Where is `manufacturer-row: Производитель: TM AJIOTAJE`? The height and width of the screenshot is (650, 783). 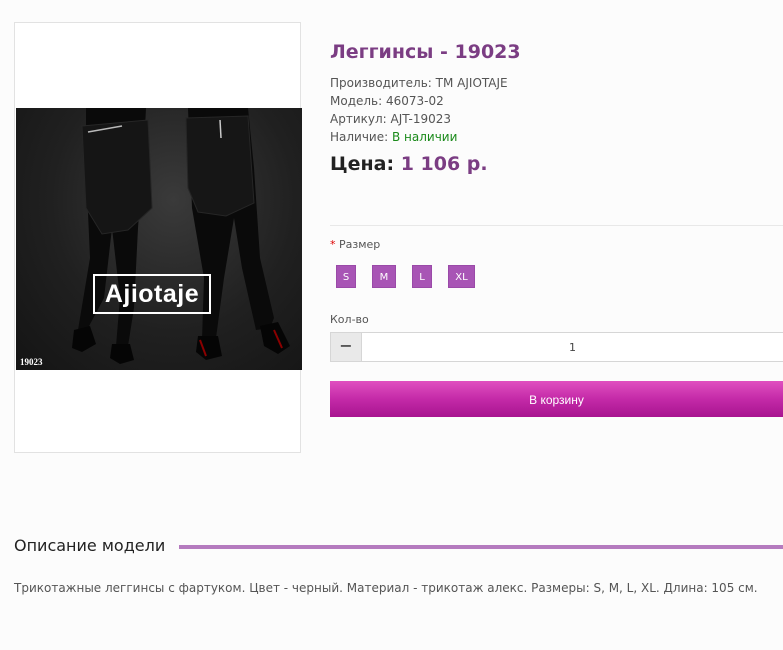
manufacturer-row: Производитель: TM AJIOTAJE is located at coordinates (419, 83).